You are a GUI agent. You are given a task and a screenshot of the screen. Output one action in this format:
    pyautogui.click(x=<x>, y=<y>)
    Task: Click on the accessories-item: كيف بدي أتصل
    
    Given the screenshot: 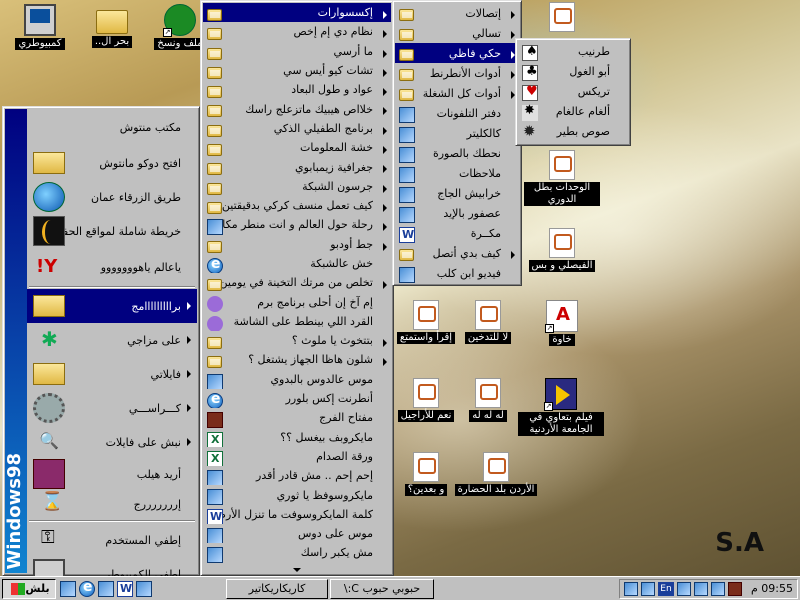 What is the action you would take?
    pyautogui.click(x=457, y=253)
    